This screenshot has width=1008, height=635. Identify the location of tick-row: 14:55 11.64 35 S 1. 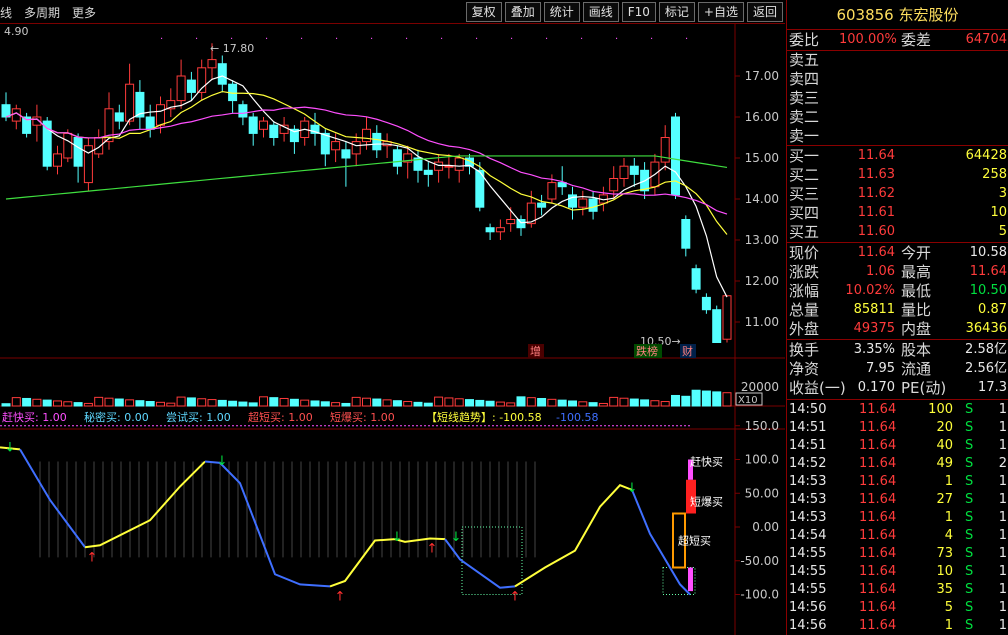
(897, 590).